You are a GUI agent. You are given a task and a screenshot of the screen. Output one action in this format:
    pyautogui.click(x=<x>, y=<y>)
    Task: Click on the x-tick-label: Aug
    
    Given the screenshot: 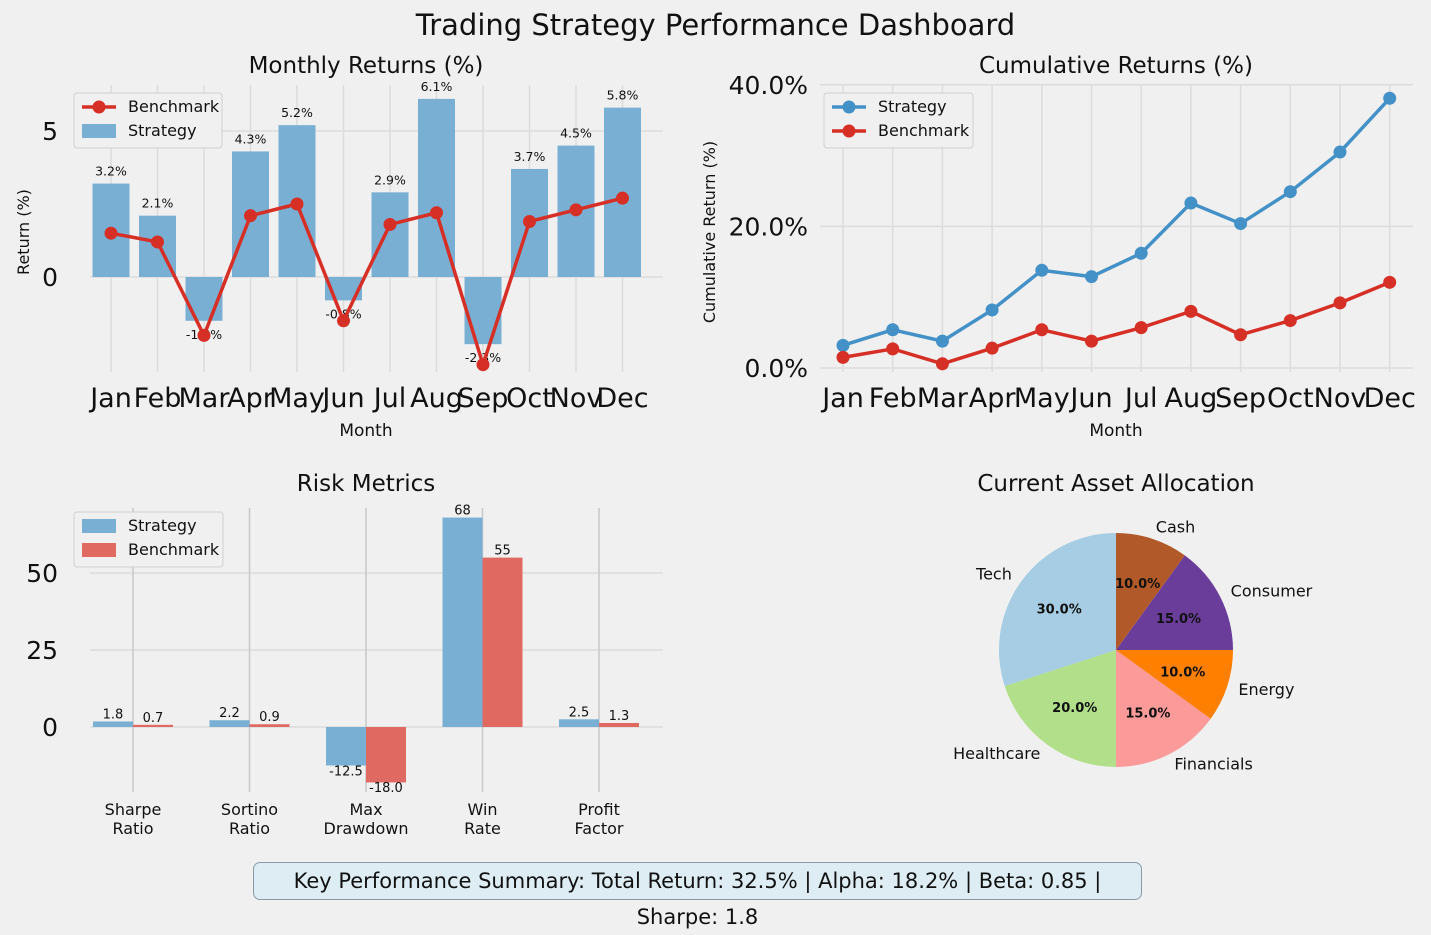 What is the action you would take?
    pyautogui.click(x=1191, y=398)
    